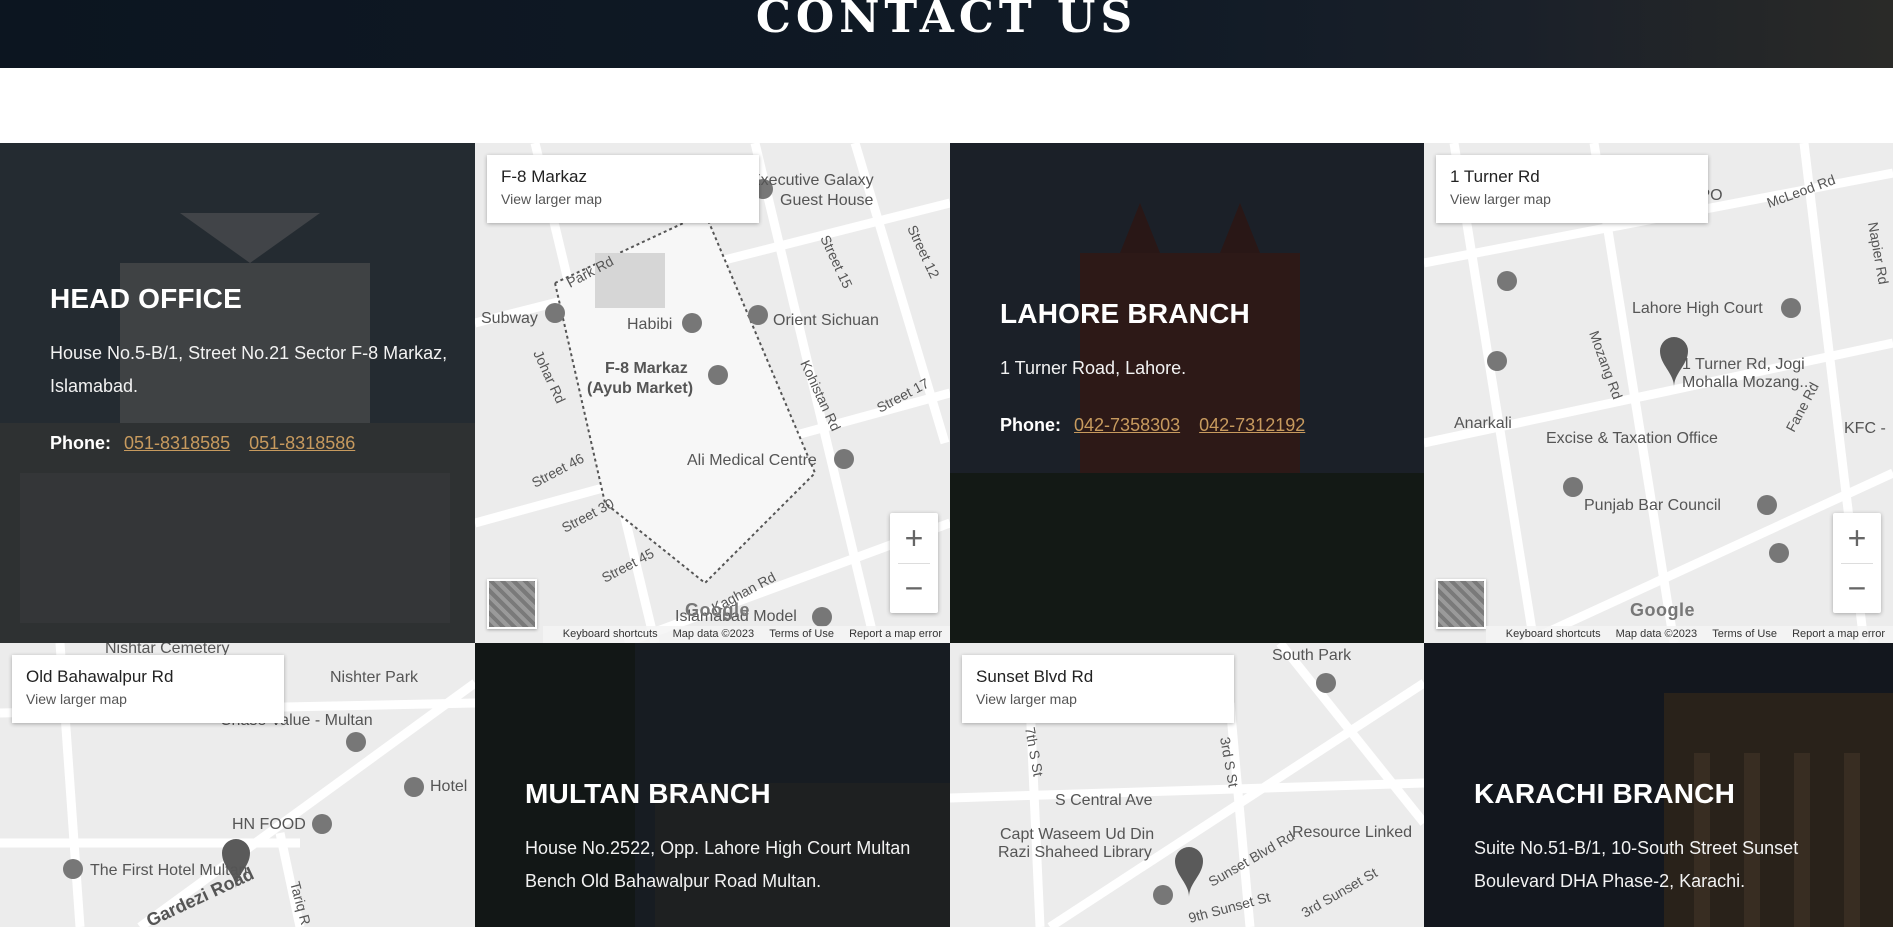 The image size is (1893, 927). I want to click on map-label: (Ayub Market), so click(640, 388).